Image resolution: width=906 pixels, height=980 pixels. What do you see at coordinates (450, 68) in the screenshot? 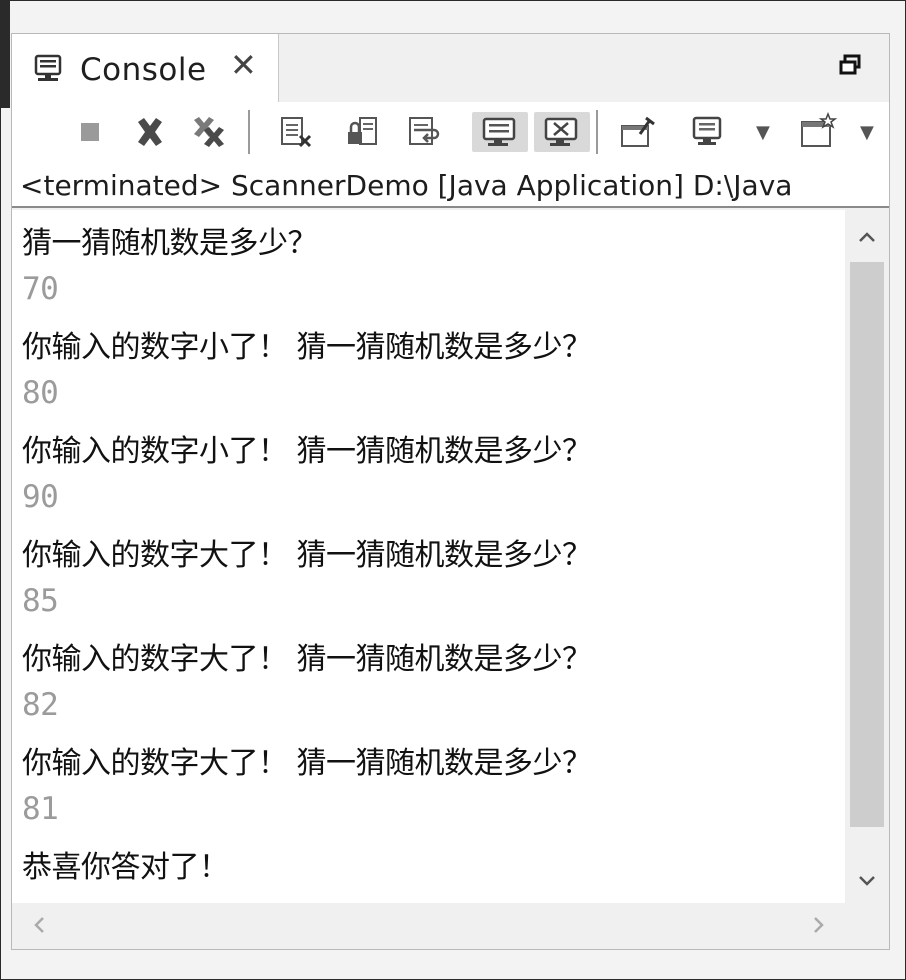
I see `view-tab-bar: Console ✕` at bounding box center [450, 68].